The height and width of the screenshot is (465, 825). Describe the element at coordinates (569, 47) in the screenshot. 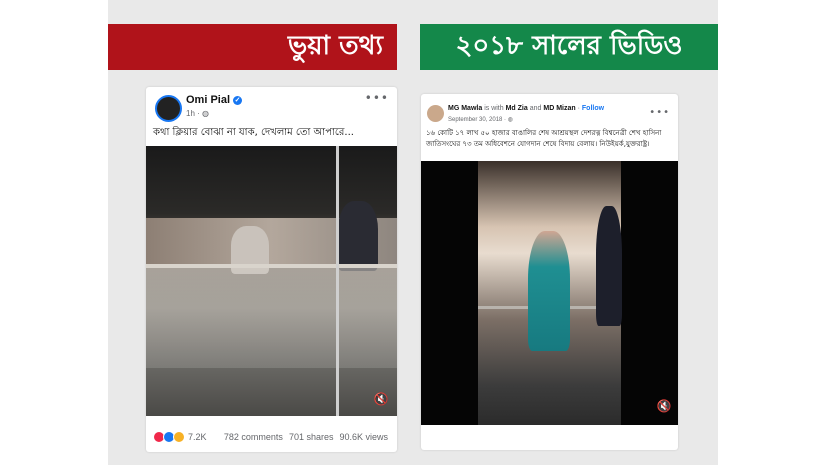

I see `original-video-banner: ২০১৮ সালের ভিডিও` at that location.